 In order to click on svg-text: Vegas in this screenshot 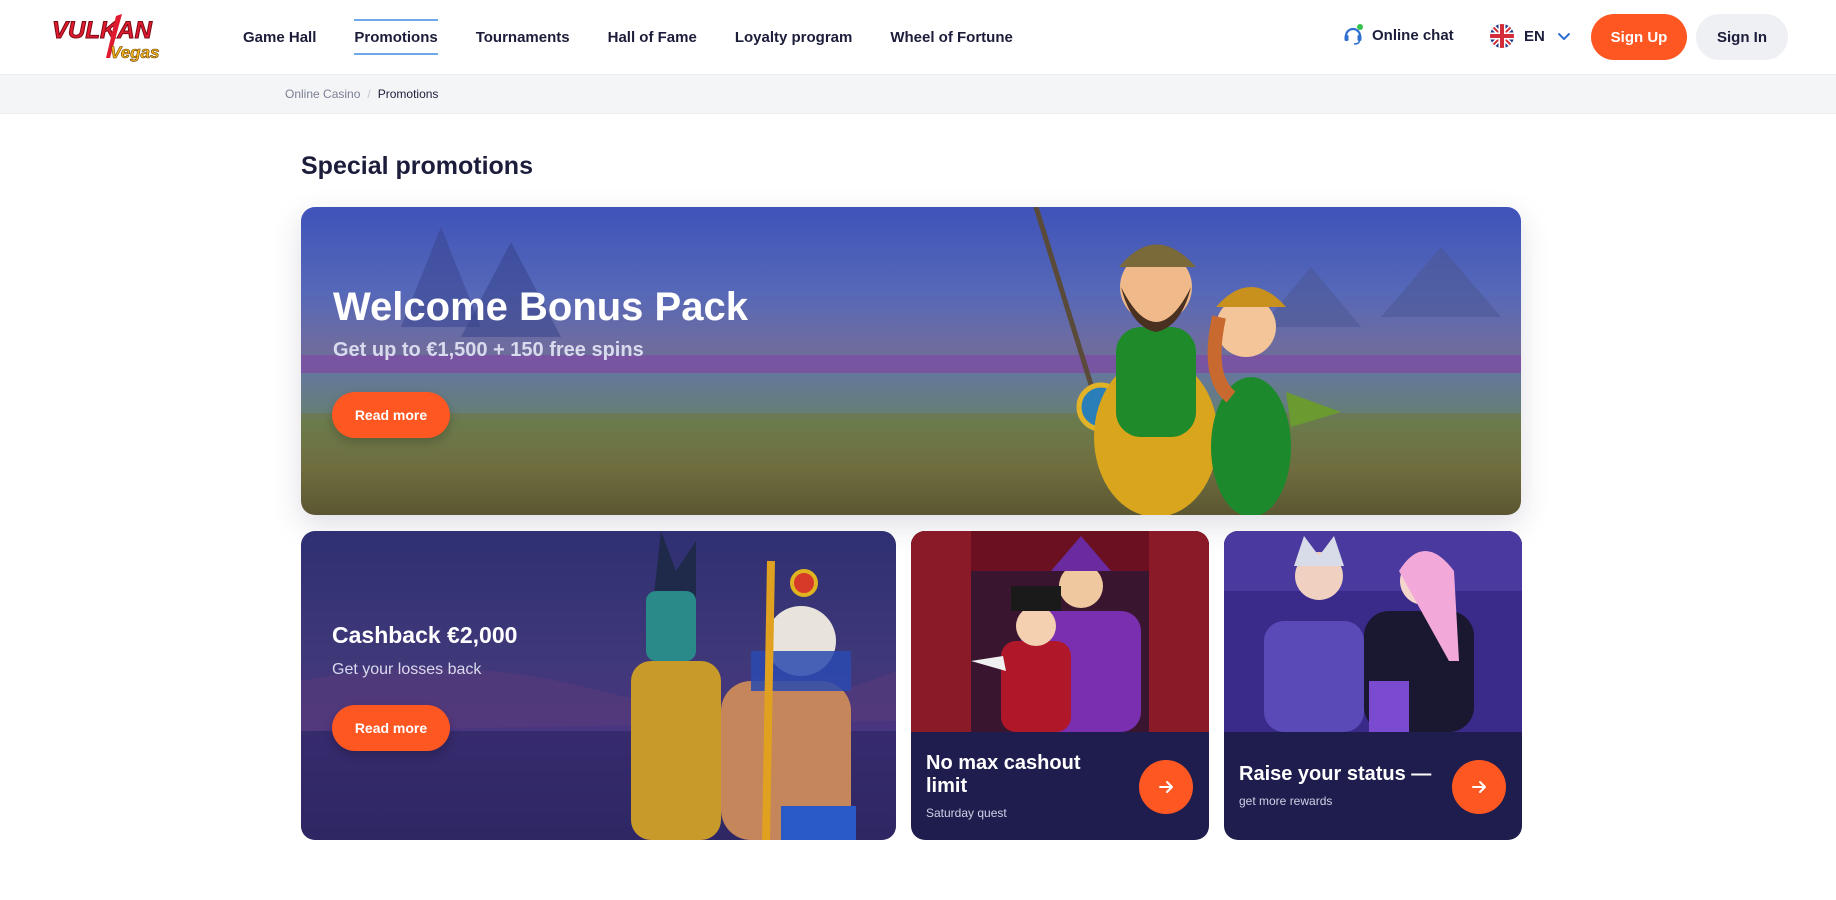, I will do `click(134, 52)`.